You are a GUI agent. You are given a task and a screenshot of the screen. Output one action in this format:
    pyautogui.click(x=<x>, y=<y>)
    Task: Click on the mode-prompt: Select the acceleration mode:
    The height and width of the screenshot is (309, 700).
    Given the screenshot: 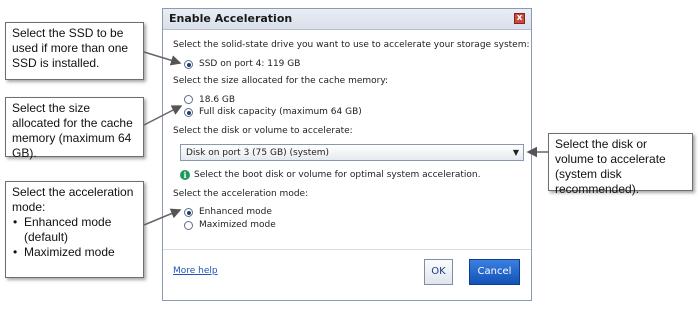 What is the action you would take?
    pyautogui.click(x=241, y=194)
    